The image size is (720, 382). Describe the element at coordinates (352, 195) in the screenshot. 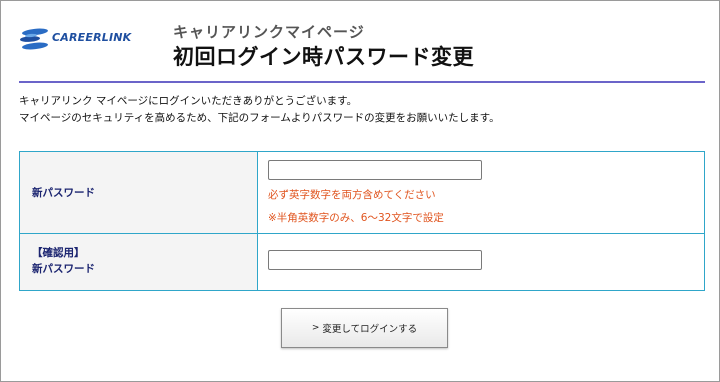

I see `password-hint-required: 必ず英字数字を両方含めてください` at that location.